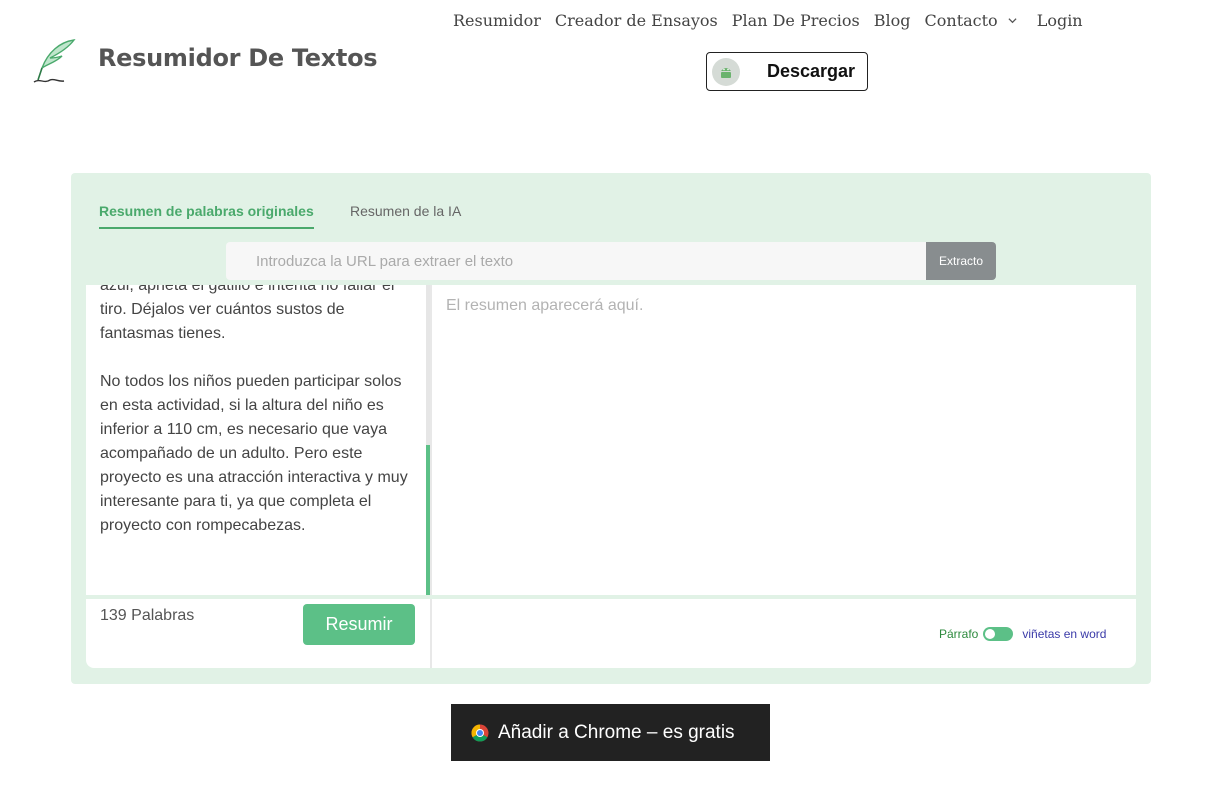 The height and width of the screenshot is (812, 1216). What do you see at coordinates (796, 20) in the screenshot?
I see `nav-plan-precios: Plan De Precios` at bounding box center [796, 20].